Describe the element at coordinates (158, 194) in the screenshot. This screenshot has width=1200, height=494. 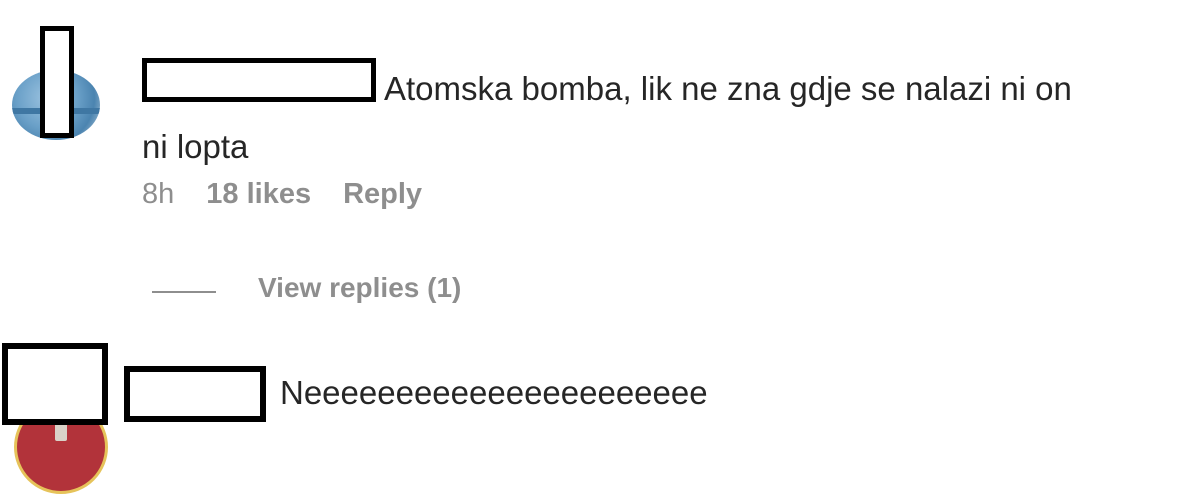
I see `comment-timestamp: 8h` at that location.